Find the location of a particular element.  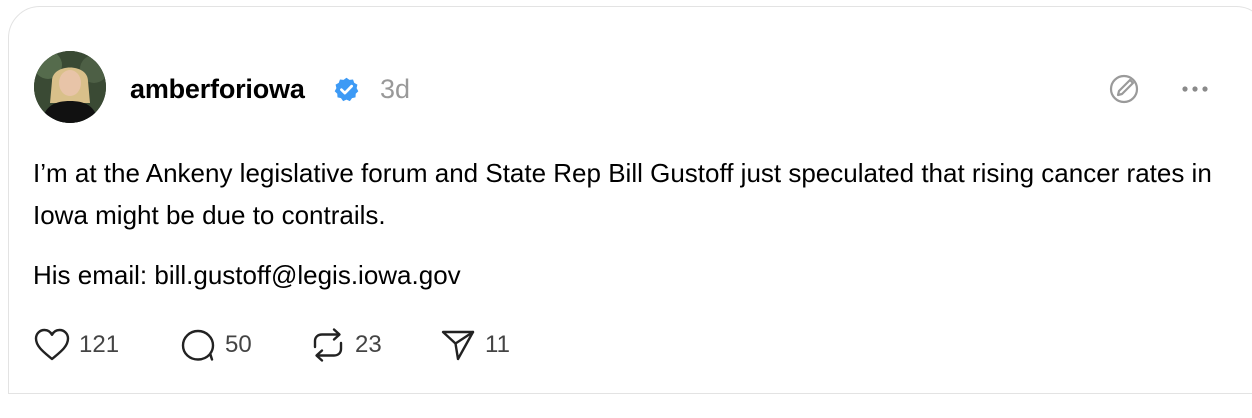

edit-button is located at coordinates (1124, 89).